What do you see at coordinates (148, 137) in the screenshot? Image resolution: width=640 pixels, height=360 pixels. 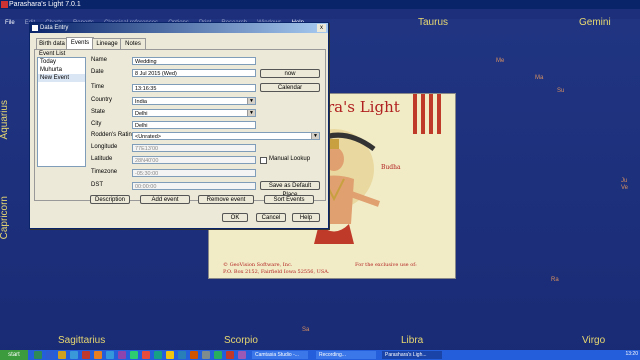 I see `rodden-value: <Unrated>` at bounding box center [148, 137].